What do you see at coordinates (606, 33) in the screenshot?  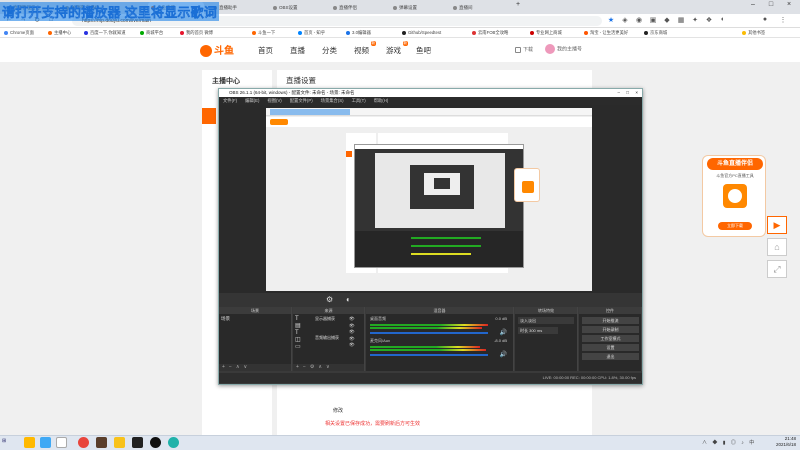 I see `bookmark: 淘宝 - 让生活更美好` at bounding box center [606, 33].